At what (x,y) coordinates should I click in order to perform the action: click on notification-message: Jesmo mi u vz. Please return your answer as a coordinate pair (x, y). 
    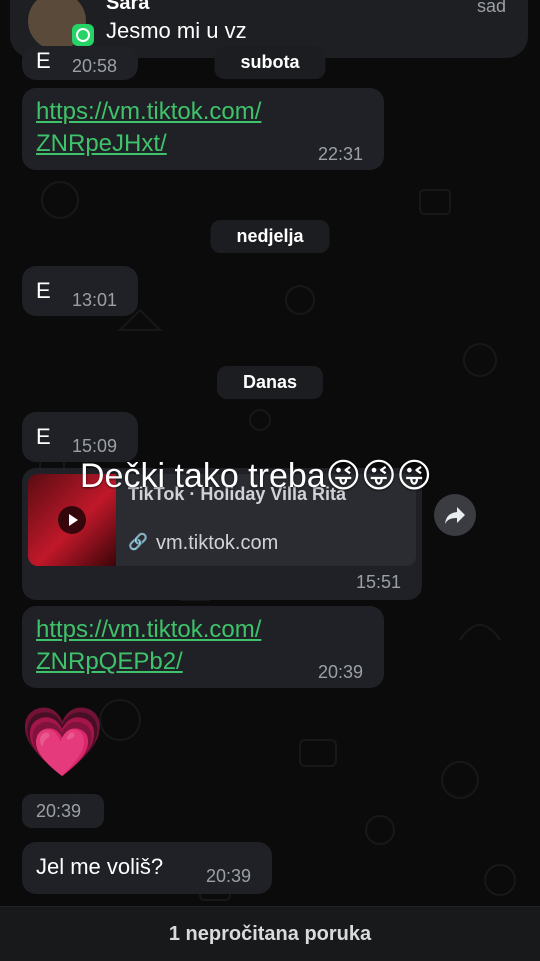
    Looking at the image, I should click on (176, 30).